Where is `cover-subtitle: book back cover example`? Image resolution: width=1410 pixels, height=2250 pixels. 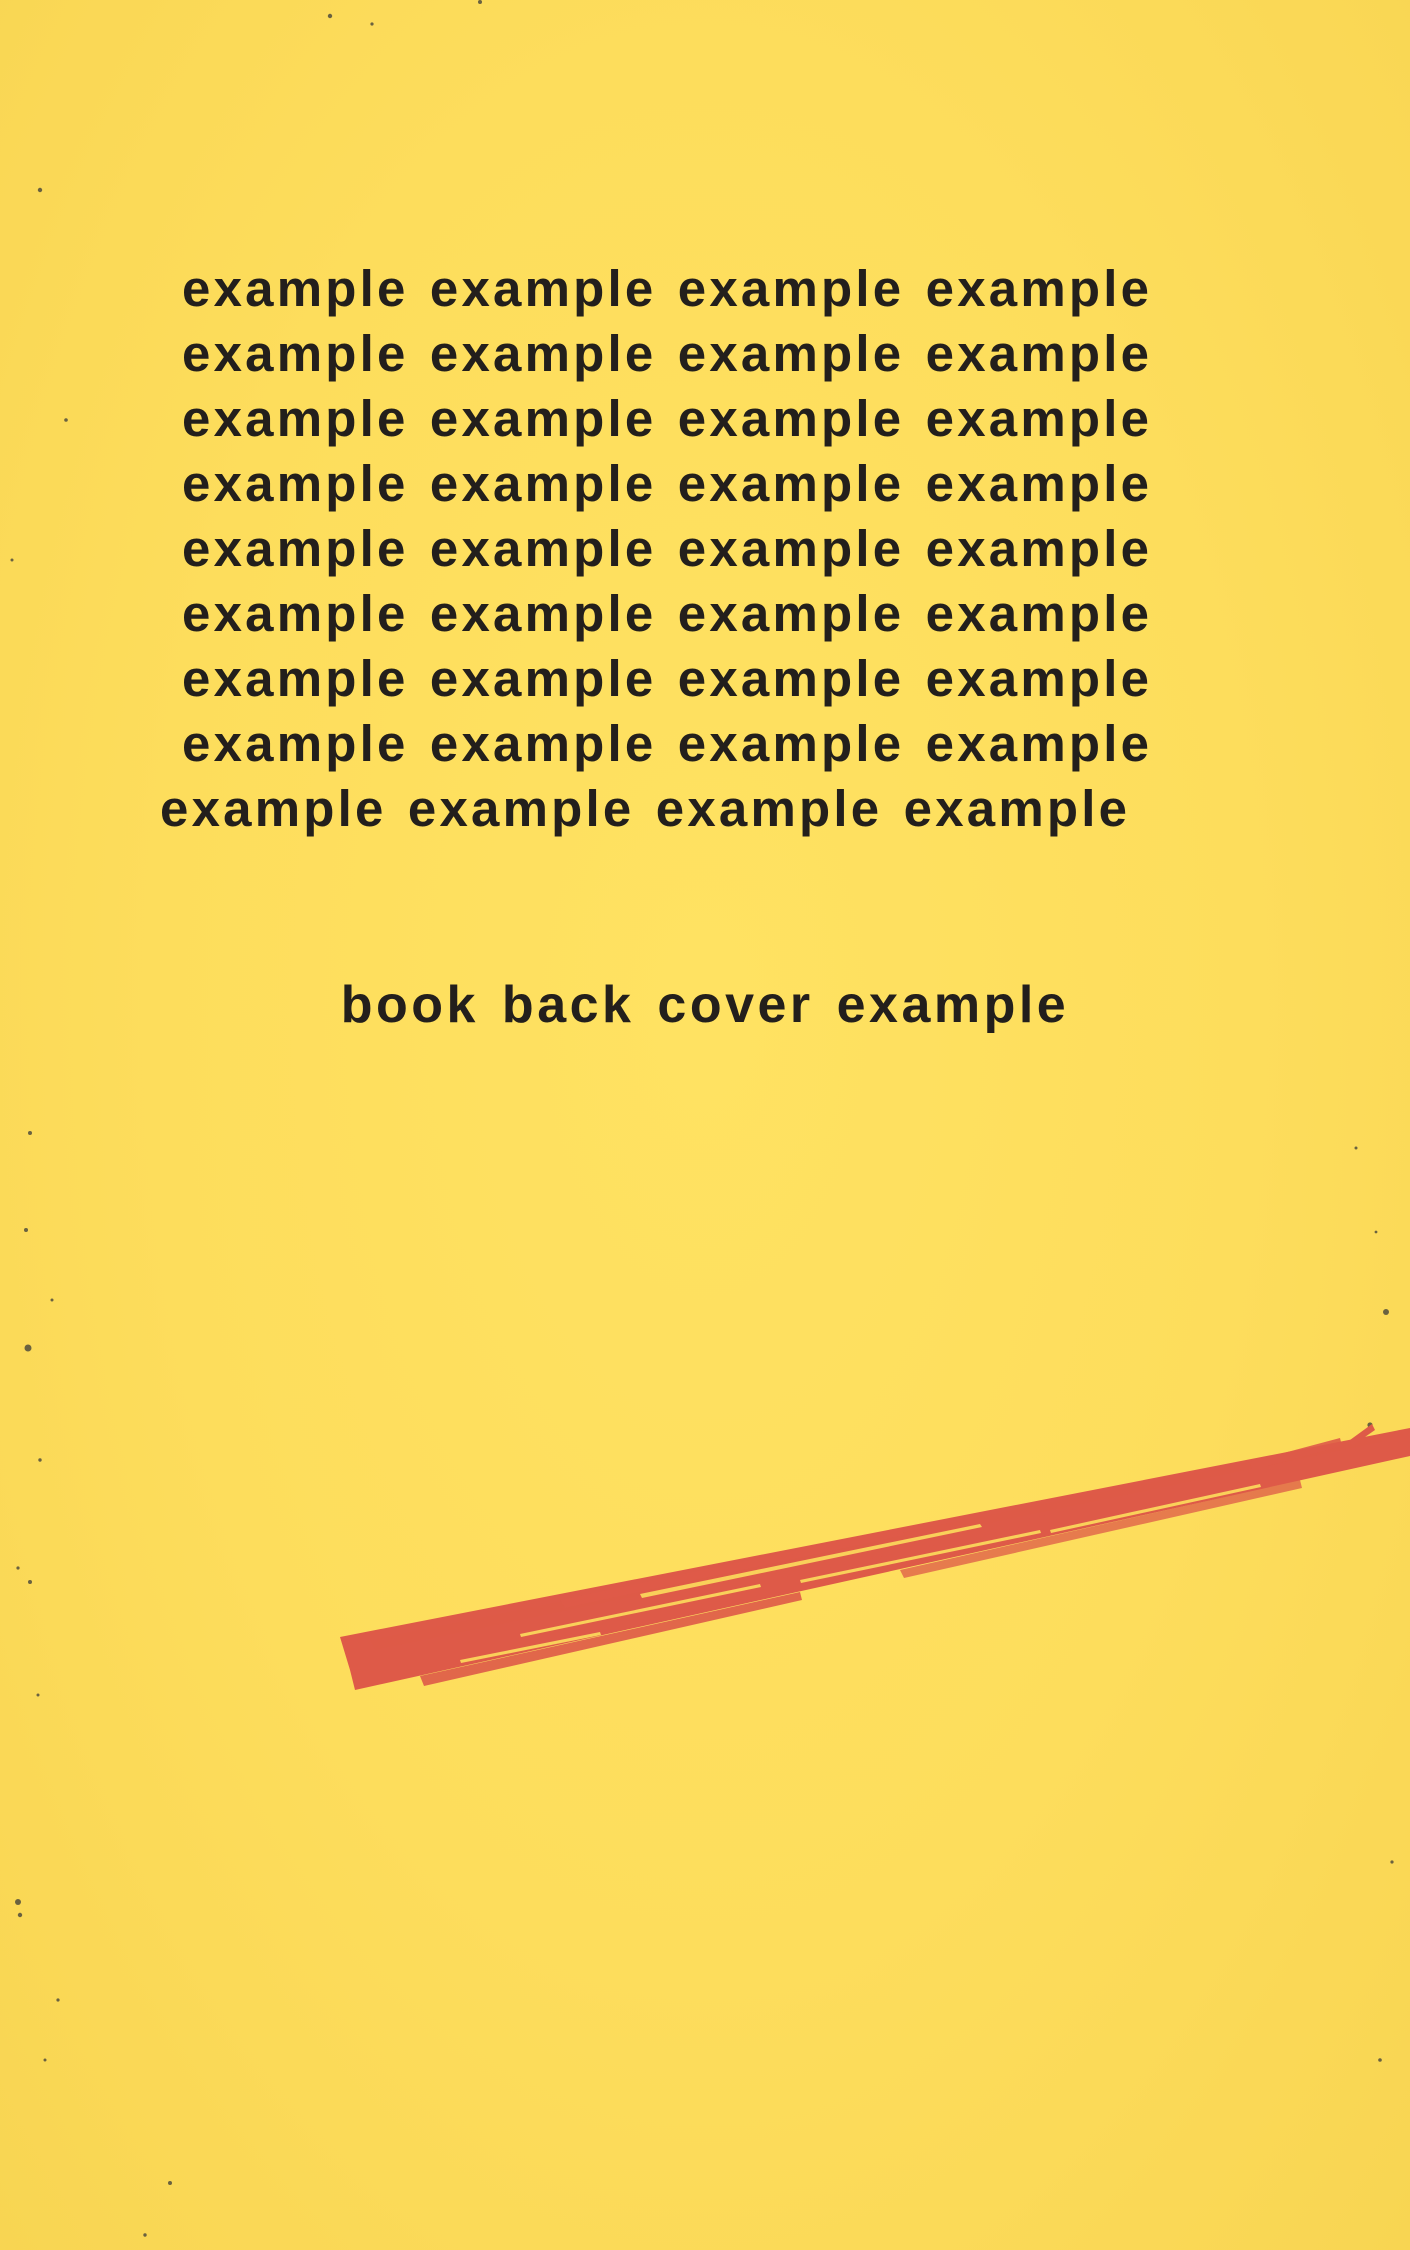 cover-subtitle: book back cover example is located at coordinates (705, 1005).